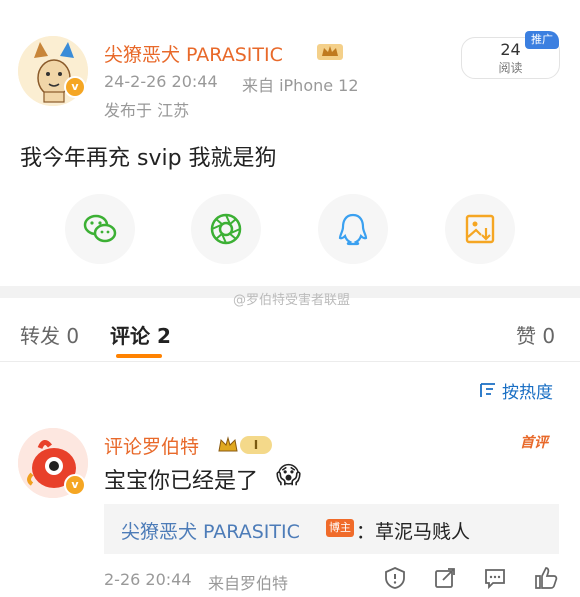 This screenshot has width=580, height=597. I want to click on post-timestamp: 24-2-26 20:44, so click(161, 81).